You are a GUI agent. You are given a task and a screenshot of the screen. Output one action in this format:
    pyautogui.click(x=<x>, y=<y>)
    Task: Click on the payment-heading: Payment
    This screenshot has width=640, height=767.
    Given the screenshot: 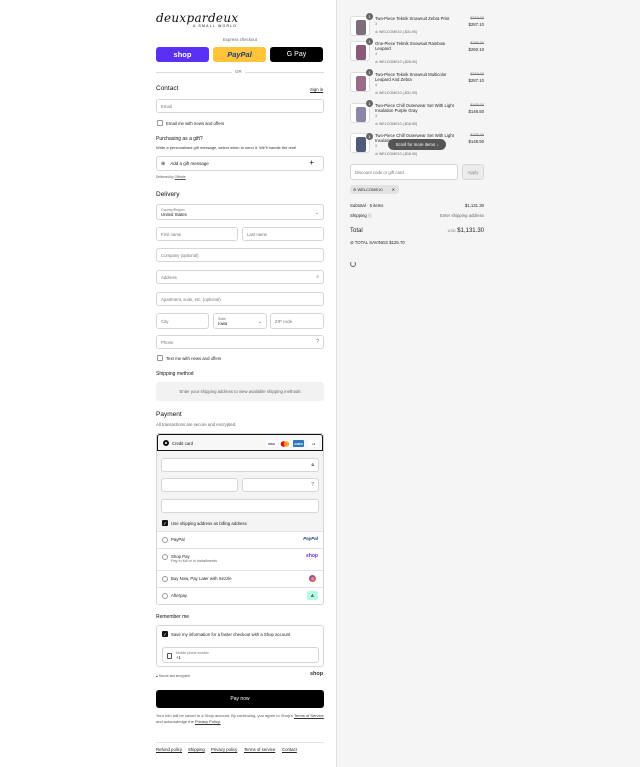 What is the action you would take?
    pyautogui.click(x=169, y=414)
    